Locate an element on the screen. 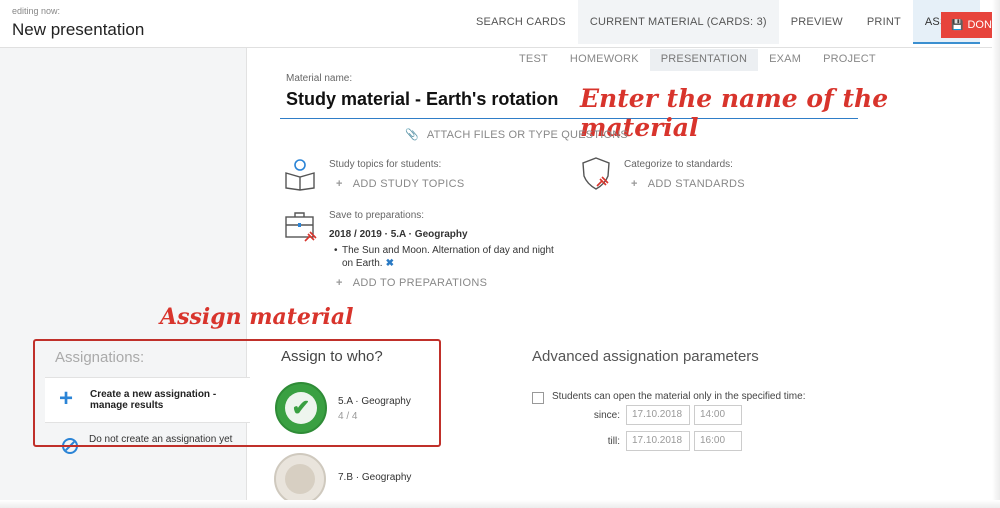  till-label: till: is located at coordinates (613, 441).